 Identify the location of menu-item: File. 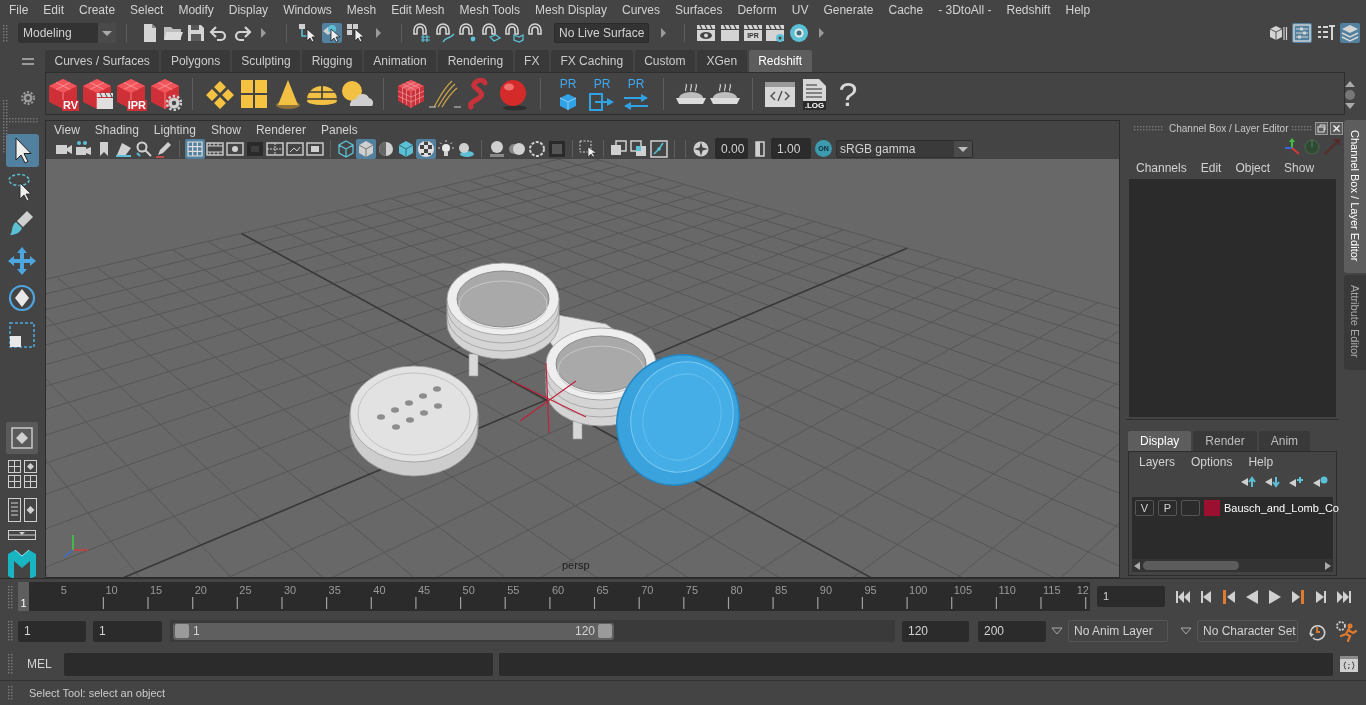
(19, 10).